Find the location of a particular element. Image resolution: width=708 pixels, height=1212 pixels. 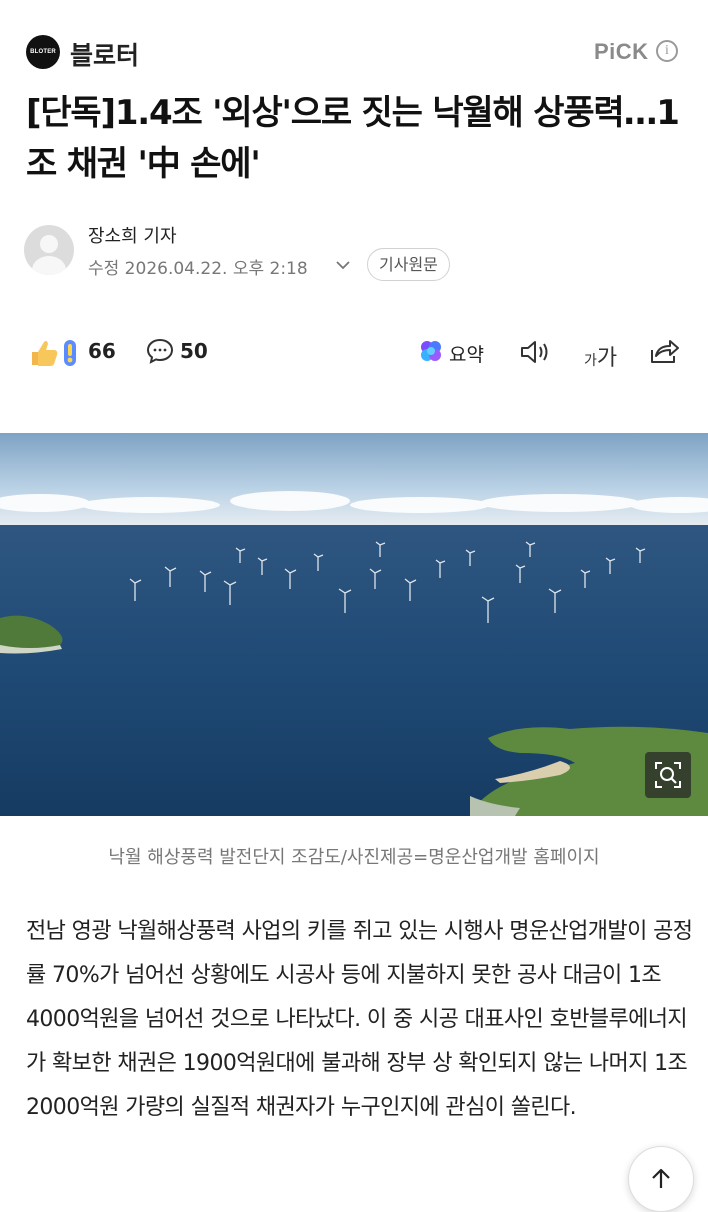

chevron-down-icon is located at coordinates (343, 266).